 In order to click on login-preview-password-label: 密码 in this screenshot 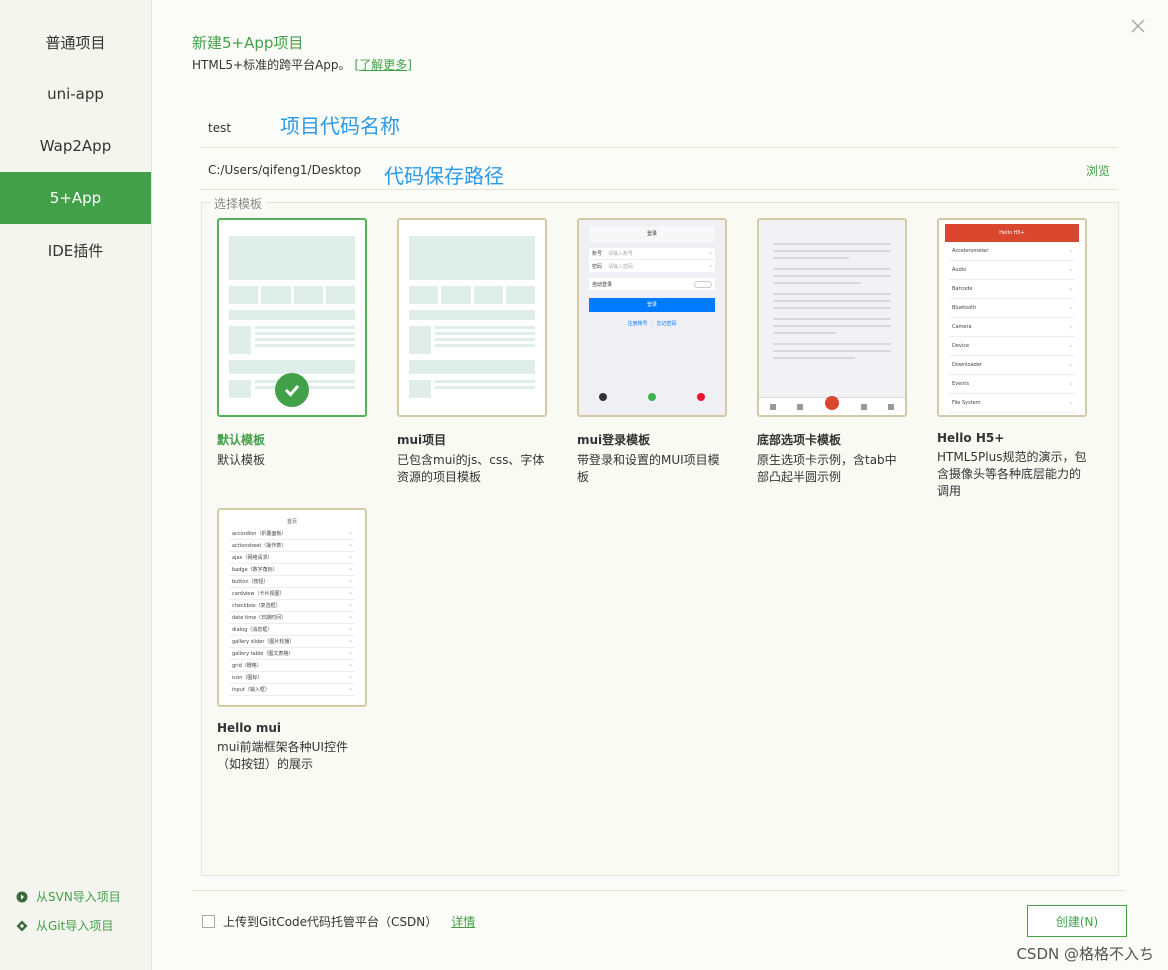, I will do `click(597, 266)`.